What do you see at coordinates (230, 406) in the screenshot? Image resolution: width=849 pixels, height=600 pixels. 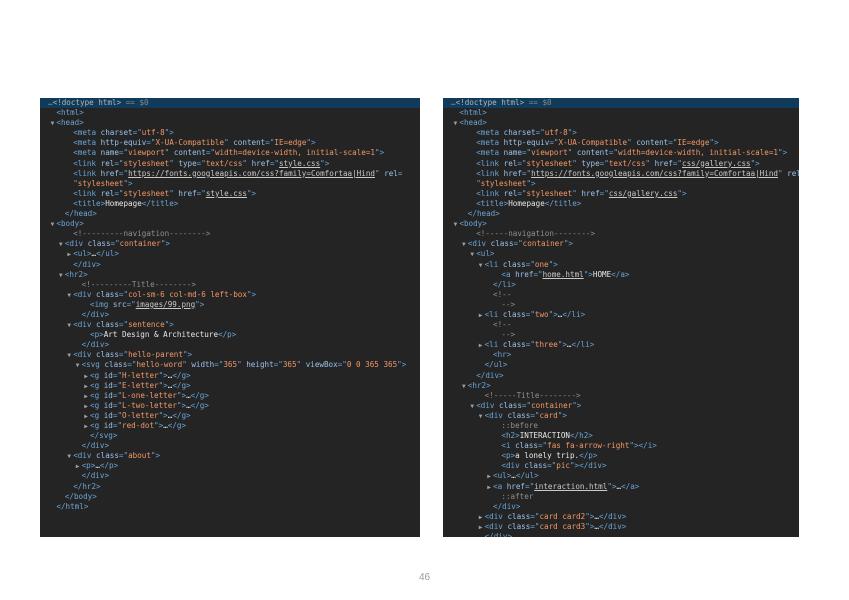 I see `dom-node-row: ▶ <g id="L-two-letter">…</g>` at bounding box center [230, 406].